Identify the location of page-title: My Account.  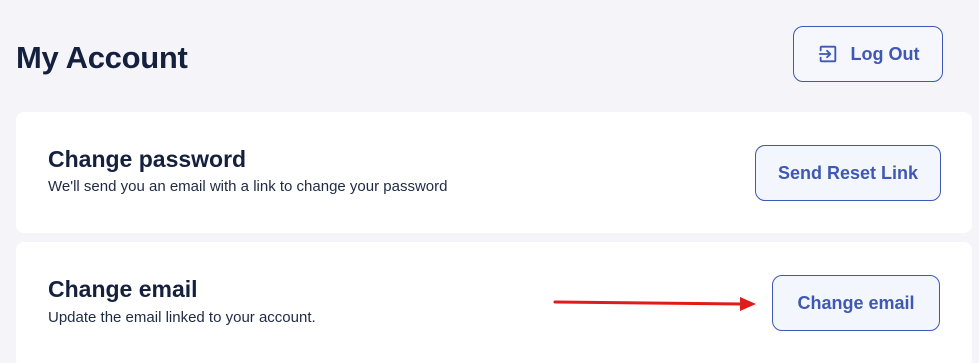
(102, 57).